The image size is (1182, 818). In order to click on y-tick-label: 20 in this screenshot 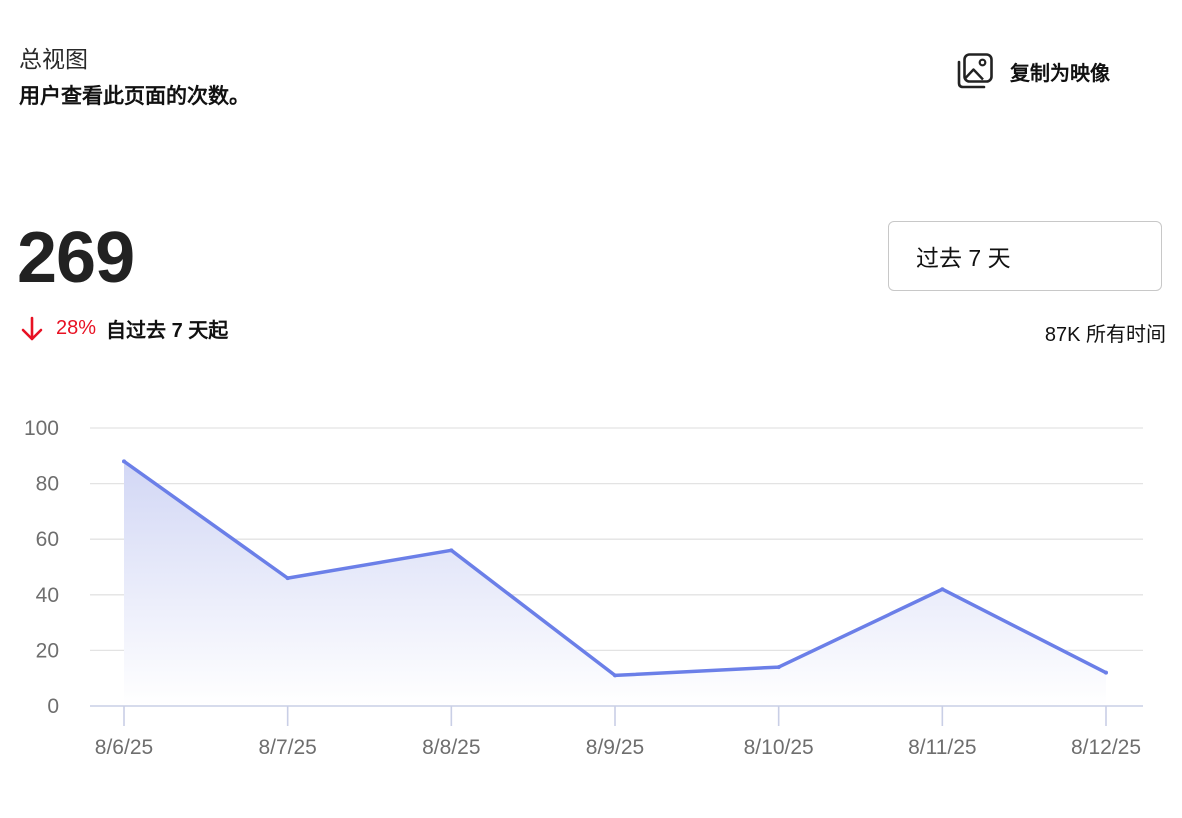, I will do `click(47, 650)`.